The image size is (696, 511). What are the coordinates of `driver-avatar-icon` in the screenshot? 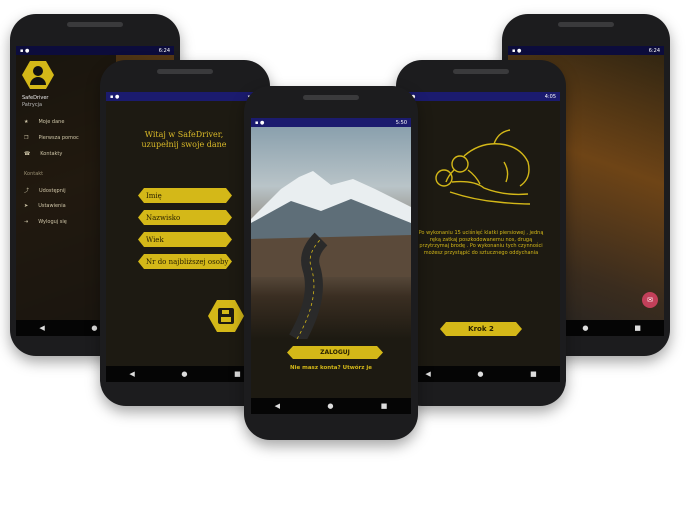 It's located at (38, 75).